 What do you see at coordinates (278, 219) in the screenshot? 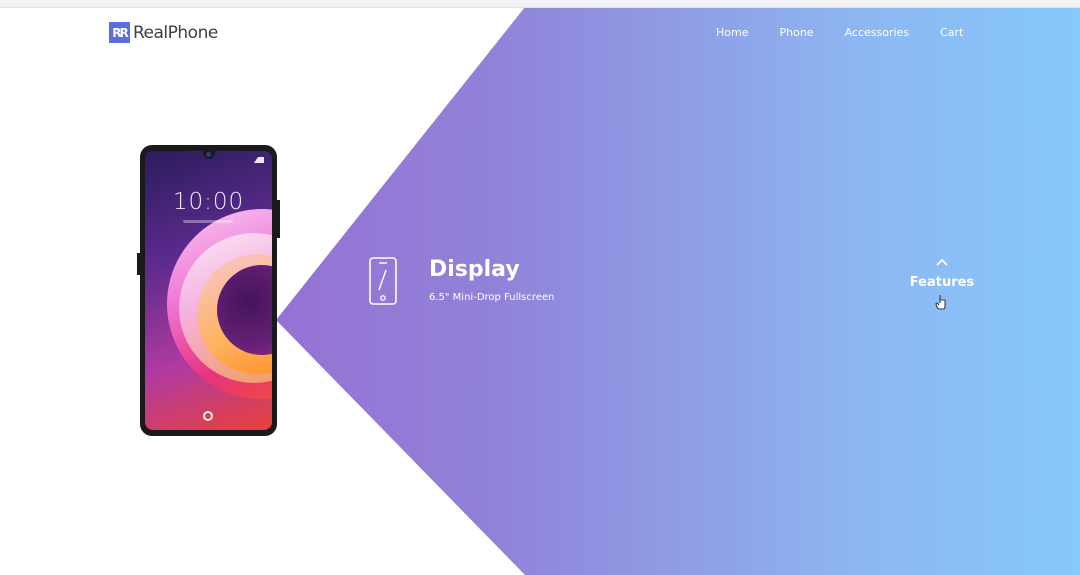
I see `phone-power-button` at bounding box center [278, 219].